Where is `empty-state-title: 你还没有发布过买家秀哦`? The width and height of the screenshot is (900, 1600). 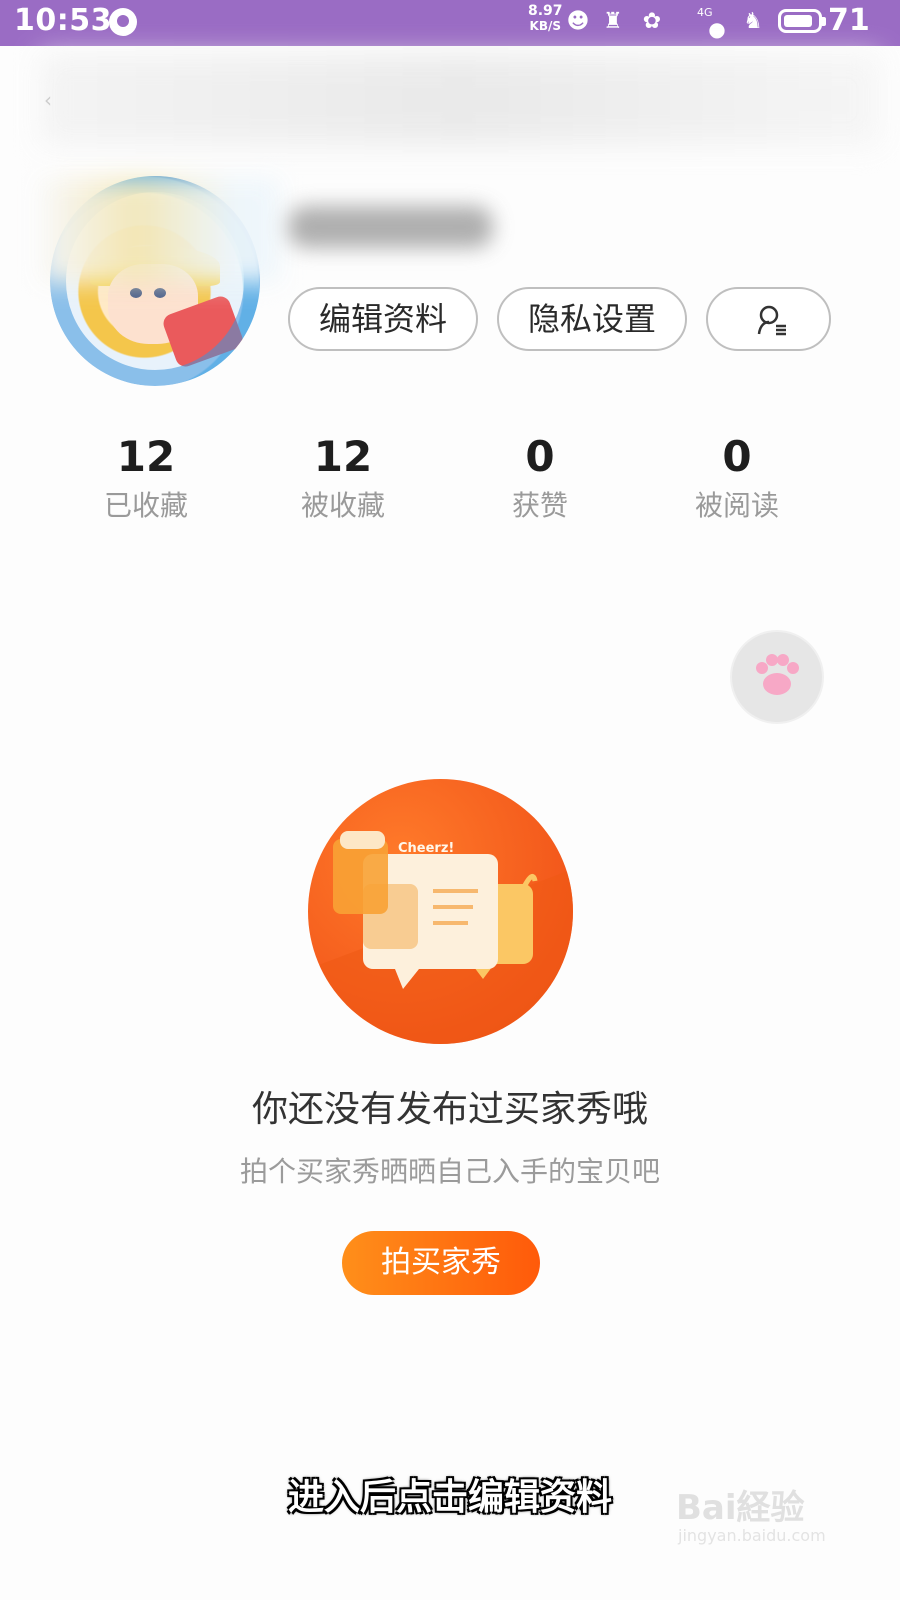
empty-state-title: 你还没有发布过买家秀哦 is located at coordinates (449, 1109).